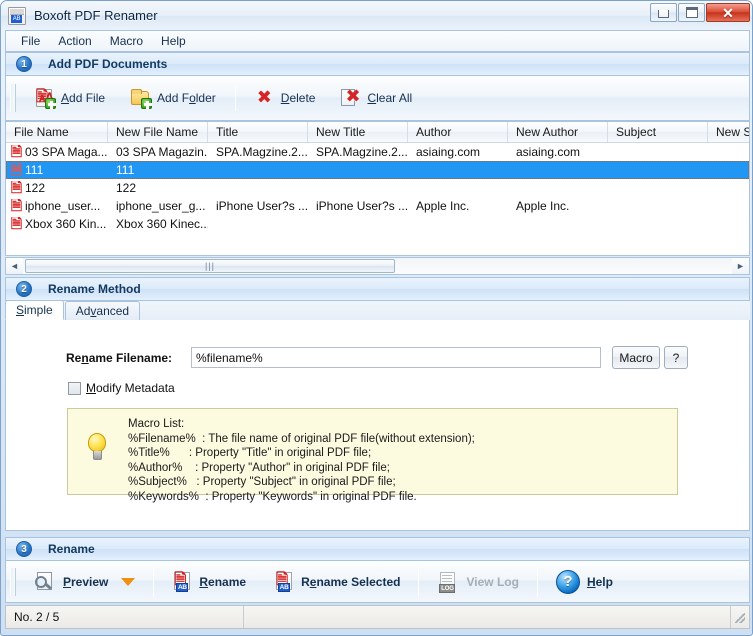  I want to click on add-folder-button: Add Folder, so click(173, 98).